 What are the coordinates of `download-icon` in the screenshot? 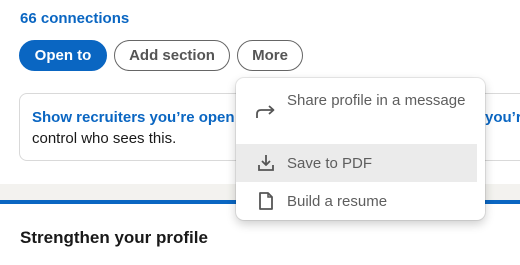 It's located at (266, 163).